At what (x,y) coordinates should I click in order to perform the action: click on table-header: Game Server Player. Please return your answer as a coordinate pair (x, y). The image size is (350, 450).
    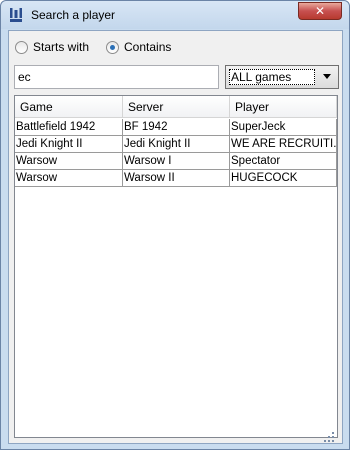
    Looking at the image, I should click on (176, 107).